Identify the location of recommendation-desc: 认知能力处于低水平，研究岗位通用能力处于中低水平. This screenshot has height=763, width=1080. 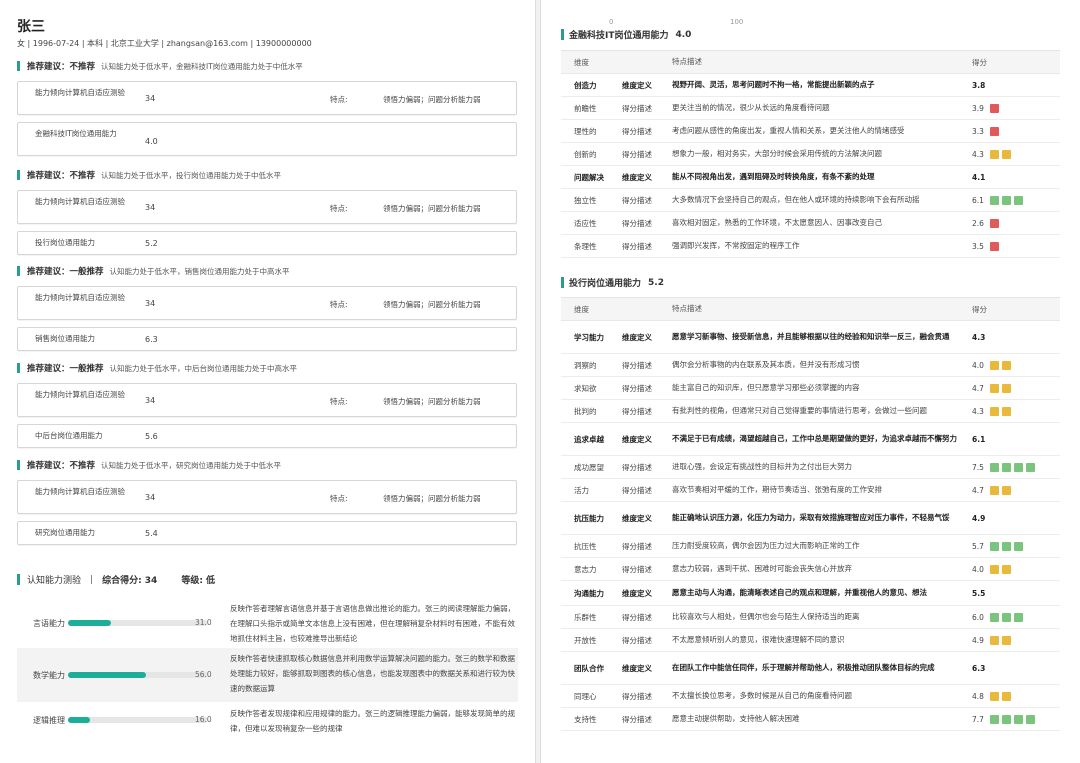
(191, 465).